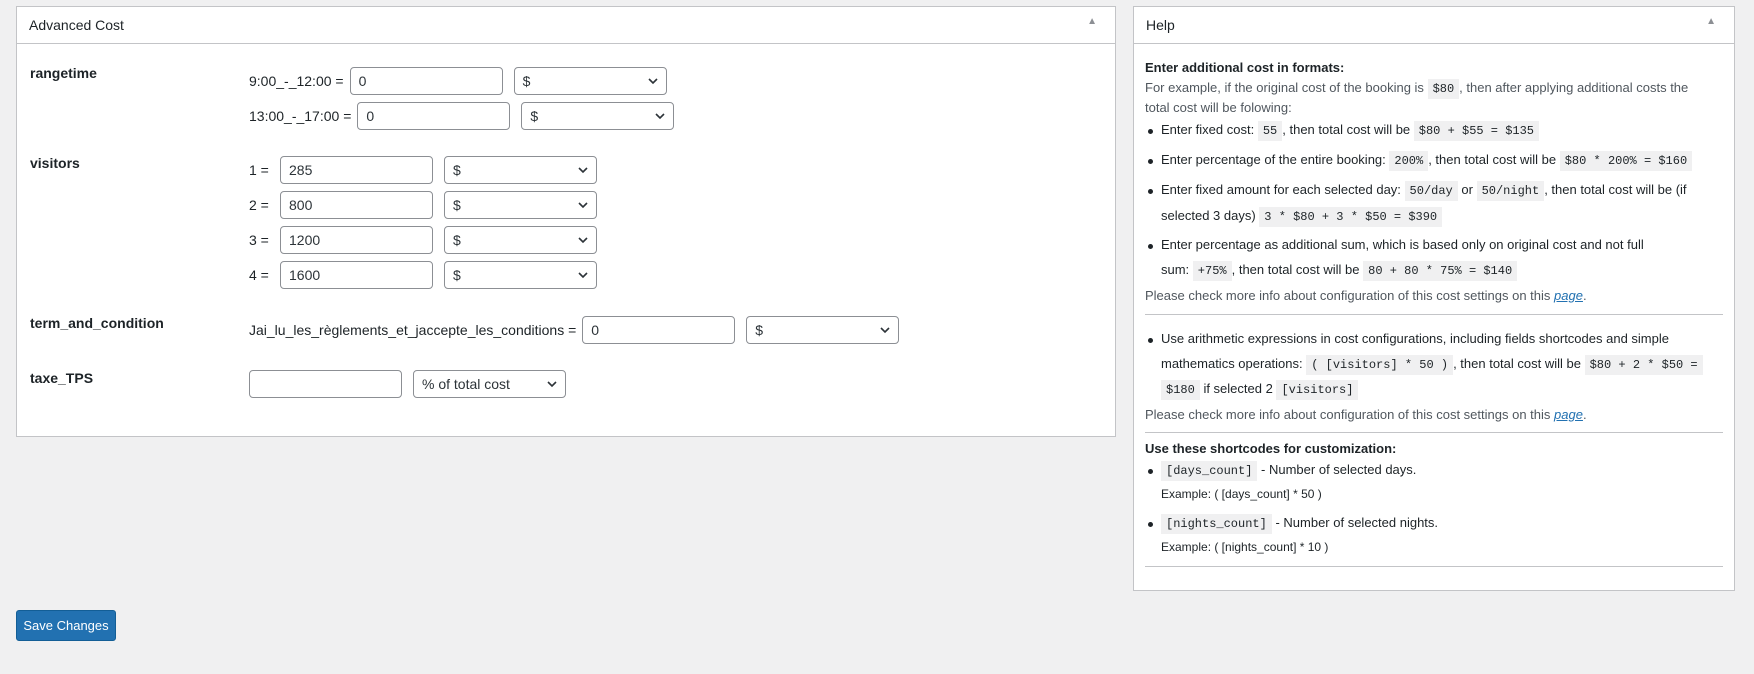  Describe the element at coordinates (63, 73) in the screenshot. I see `row-label-rangetime: rangetime` at that location.